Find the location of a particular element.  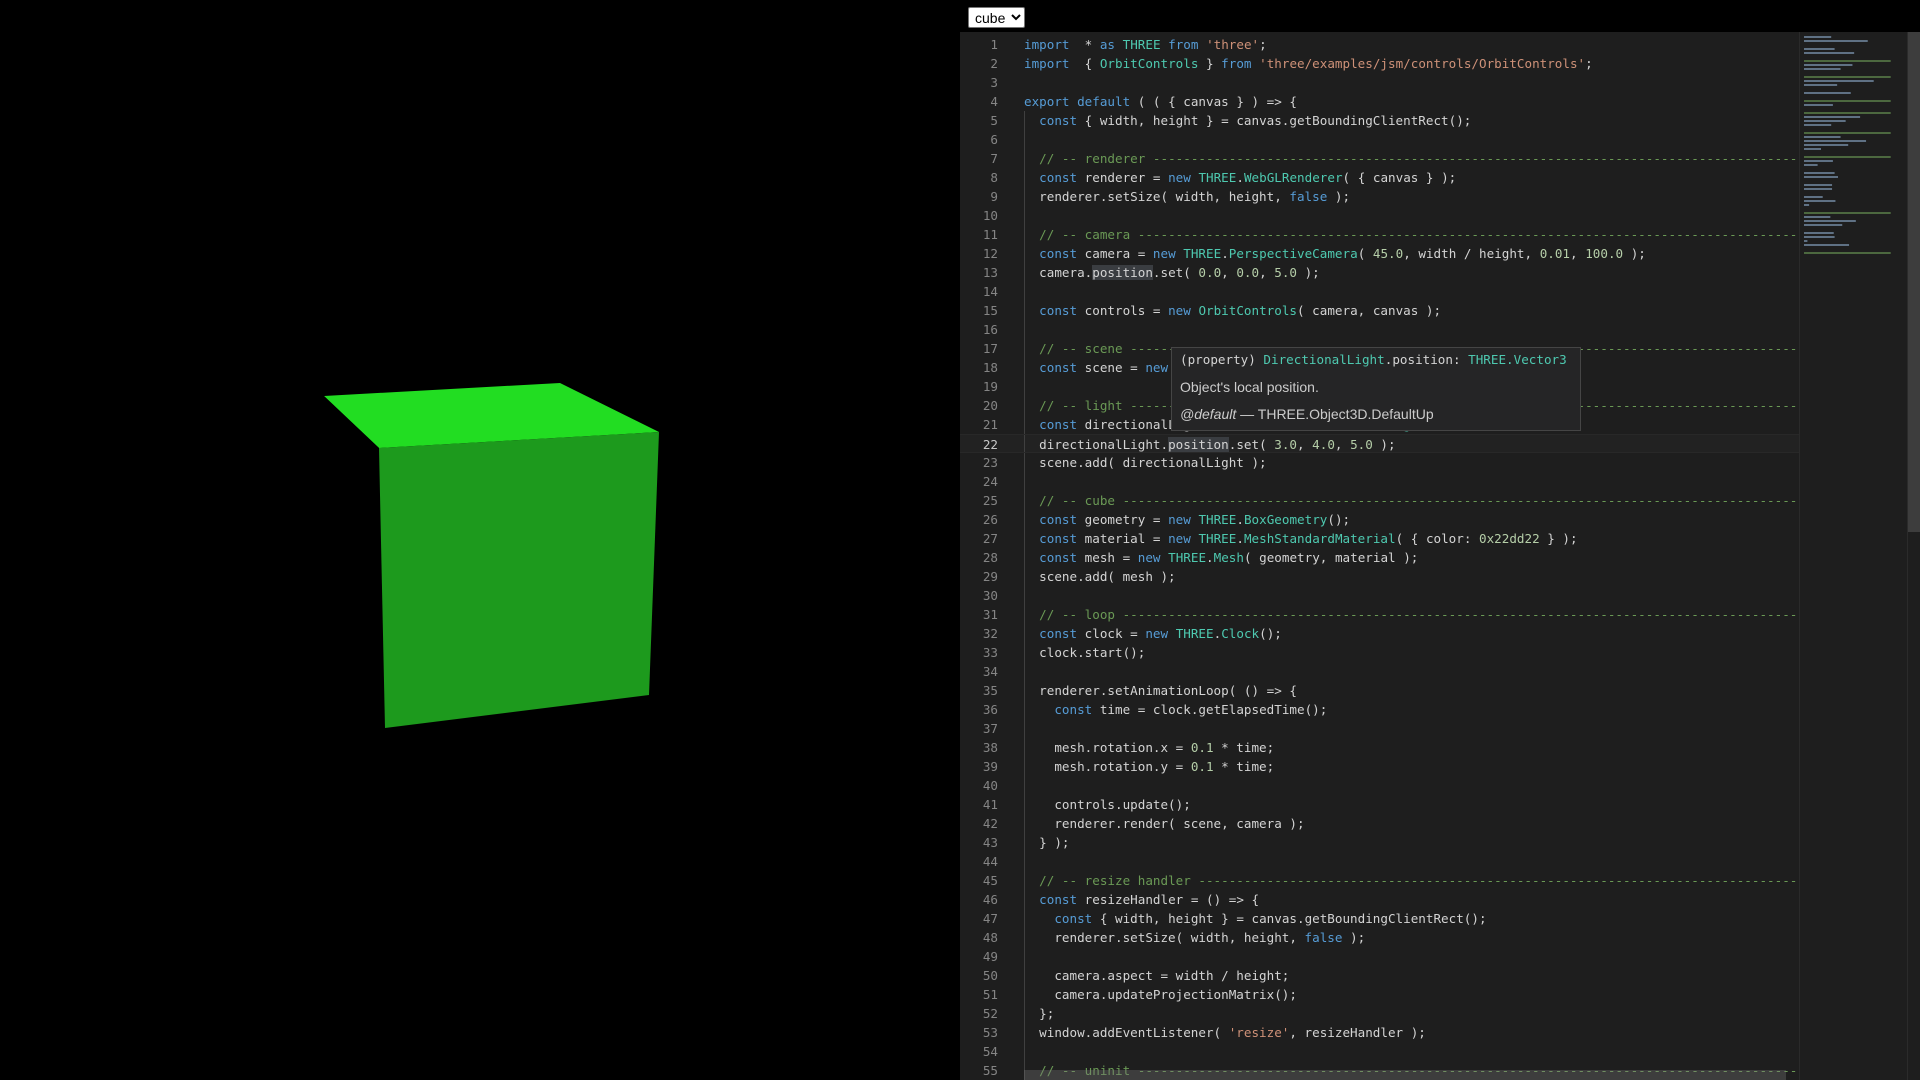

code-line: 23 scene.add( directionalLight ); is located at coordinates (1380, 462).